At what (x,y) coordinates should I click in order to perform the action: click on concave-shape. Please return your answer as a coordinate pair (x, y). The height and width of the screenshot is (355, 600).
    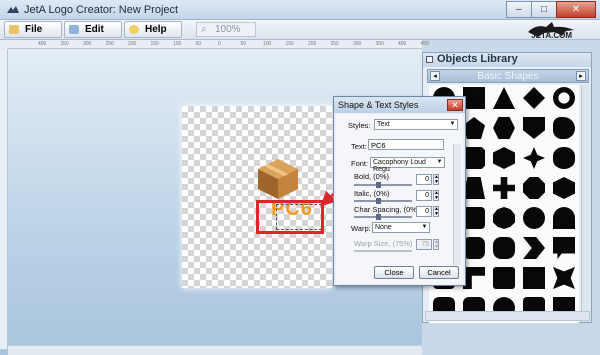
    Looking at the image, I should click on (564, 278).